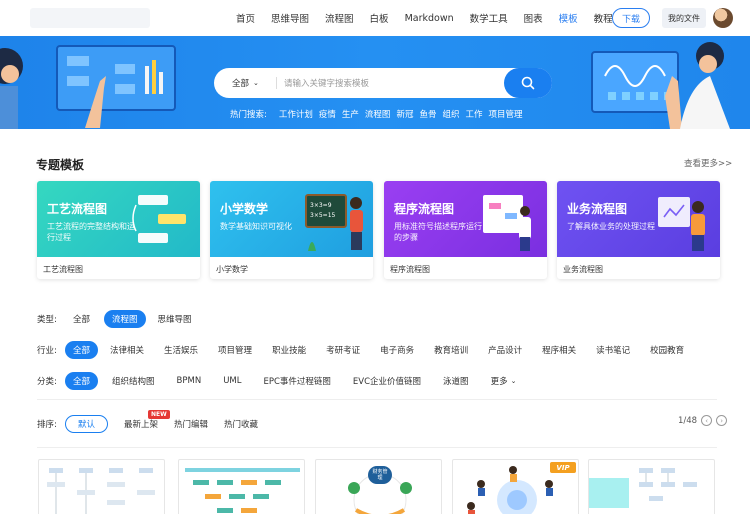 This screenshot has height=514, width=750. Describe the element at coordinates (638, 230) in the screenshot. I see `topic-card-business: 业务流程图 了解具体业务的处理过程 业务流程图` at that location.